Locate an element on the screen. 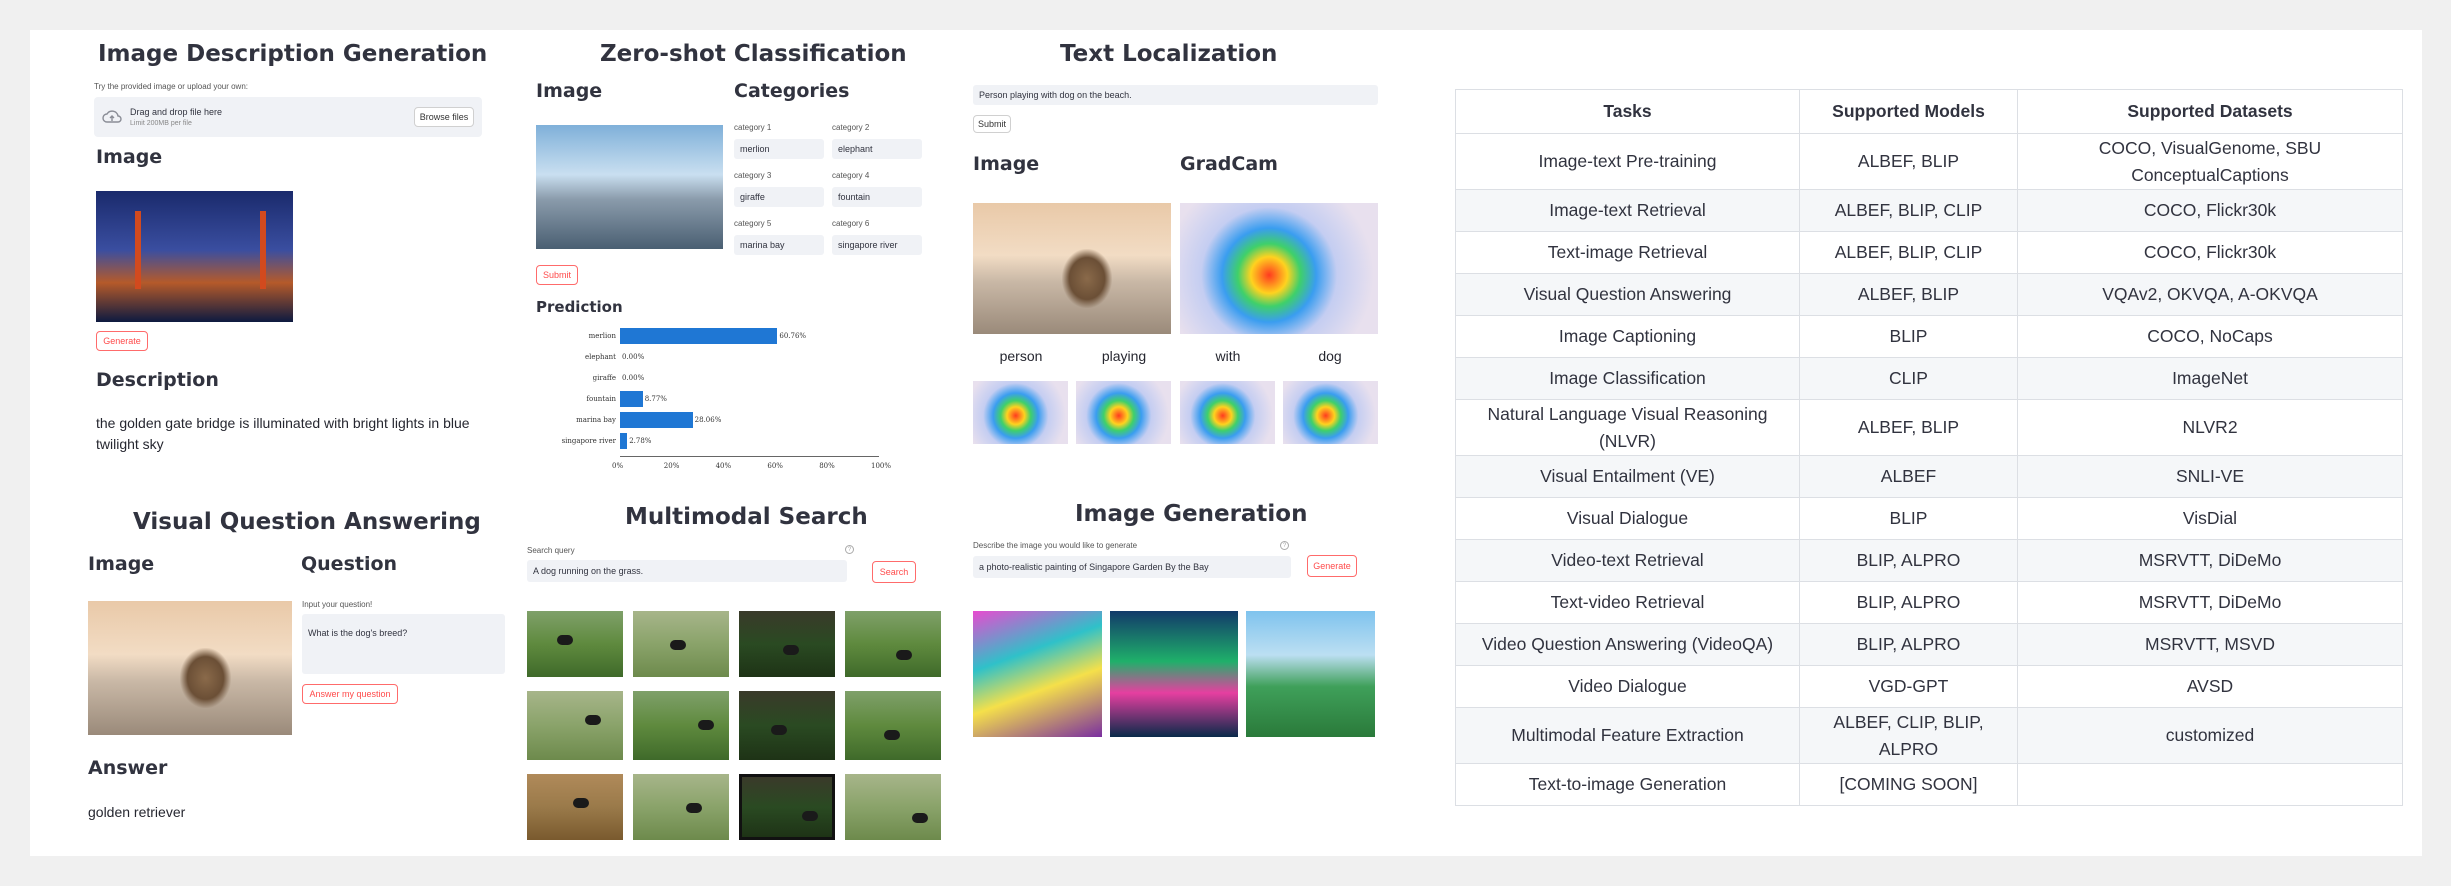 This screenshot has height=886, width=2451. bar-category-label: marina bay is located at coordinates (596, 420).